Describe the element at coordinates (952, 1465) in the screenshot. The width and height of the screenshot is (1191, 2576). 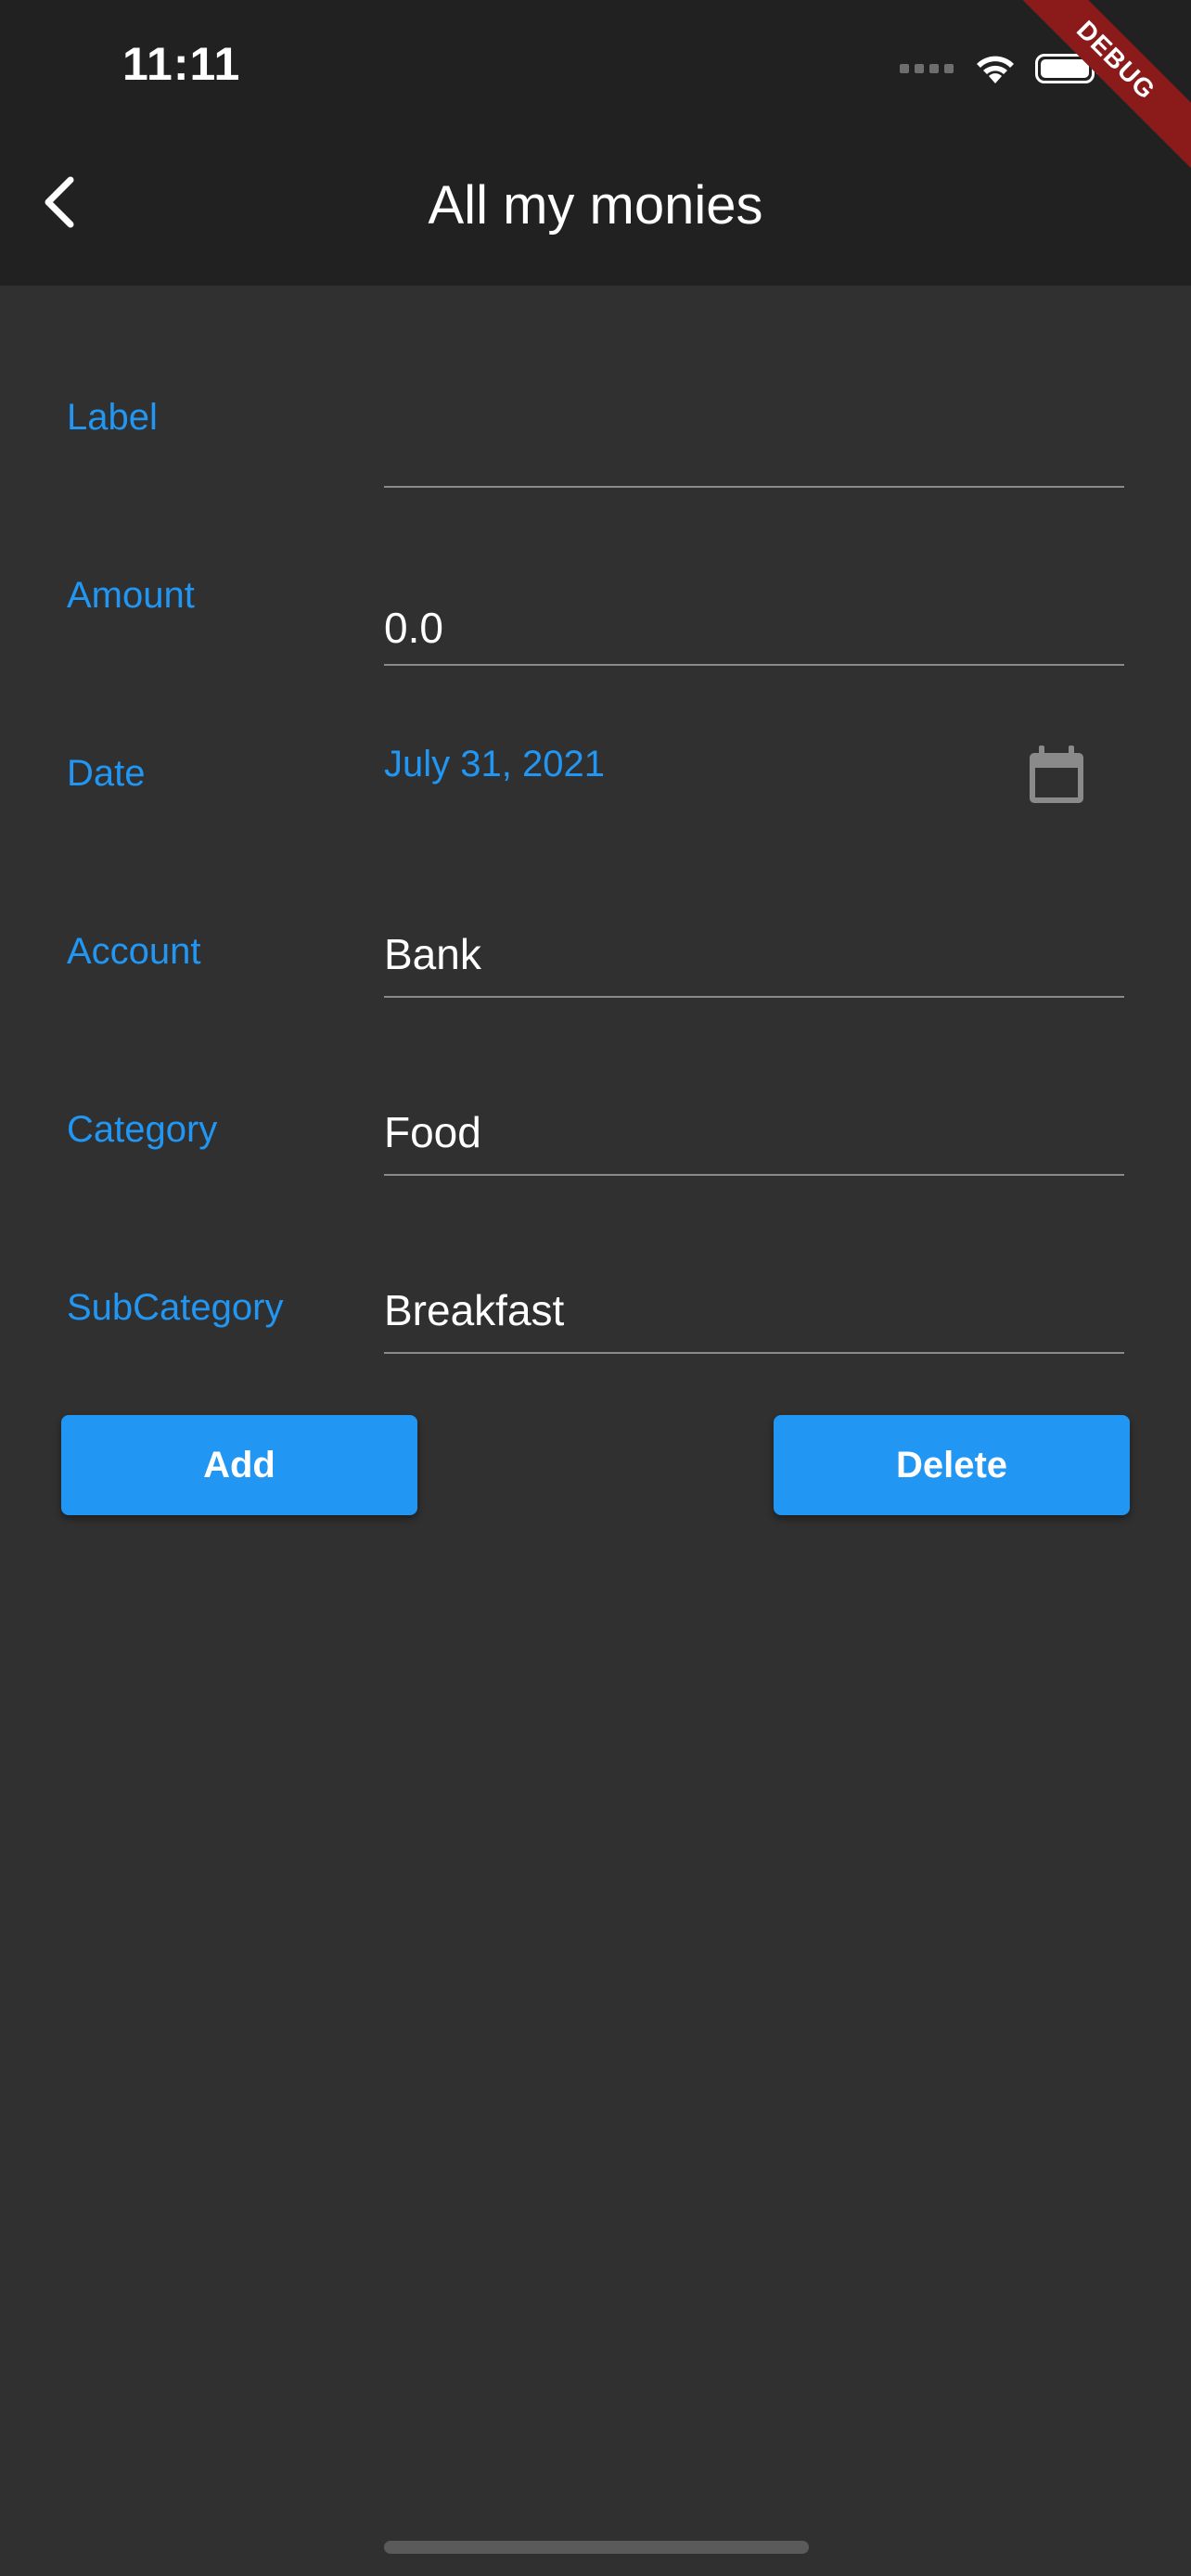
I see `delete-button: Delete` at that location.